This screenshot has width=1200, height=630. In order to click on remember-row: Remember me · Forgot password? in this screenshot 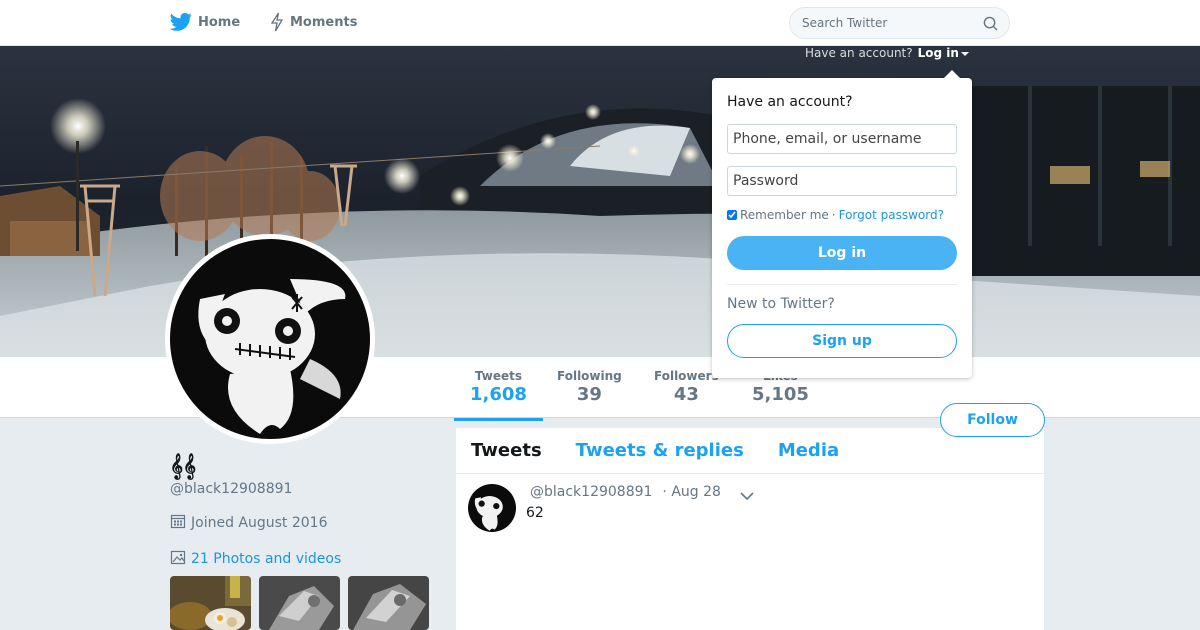, I will do `click(835, 215)`.